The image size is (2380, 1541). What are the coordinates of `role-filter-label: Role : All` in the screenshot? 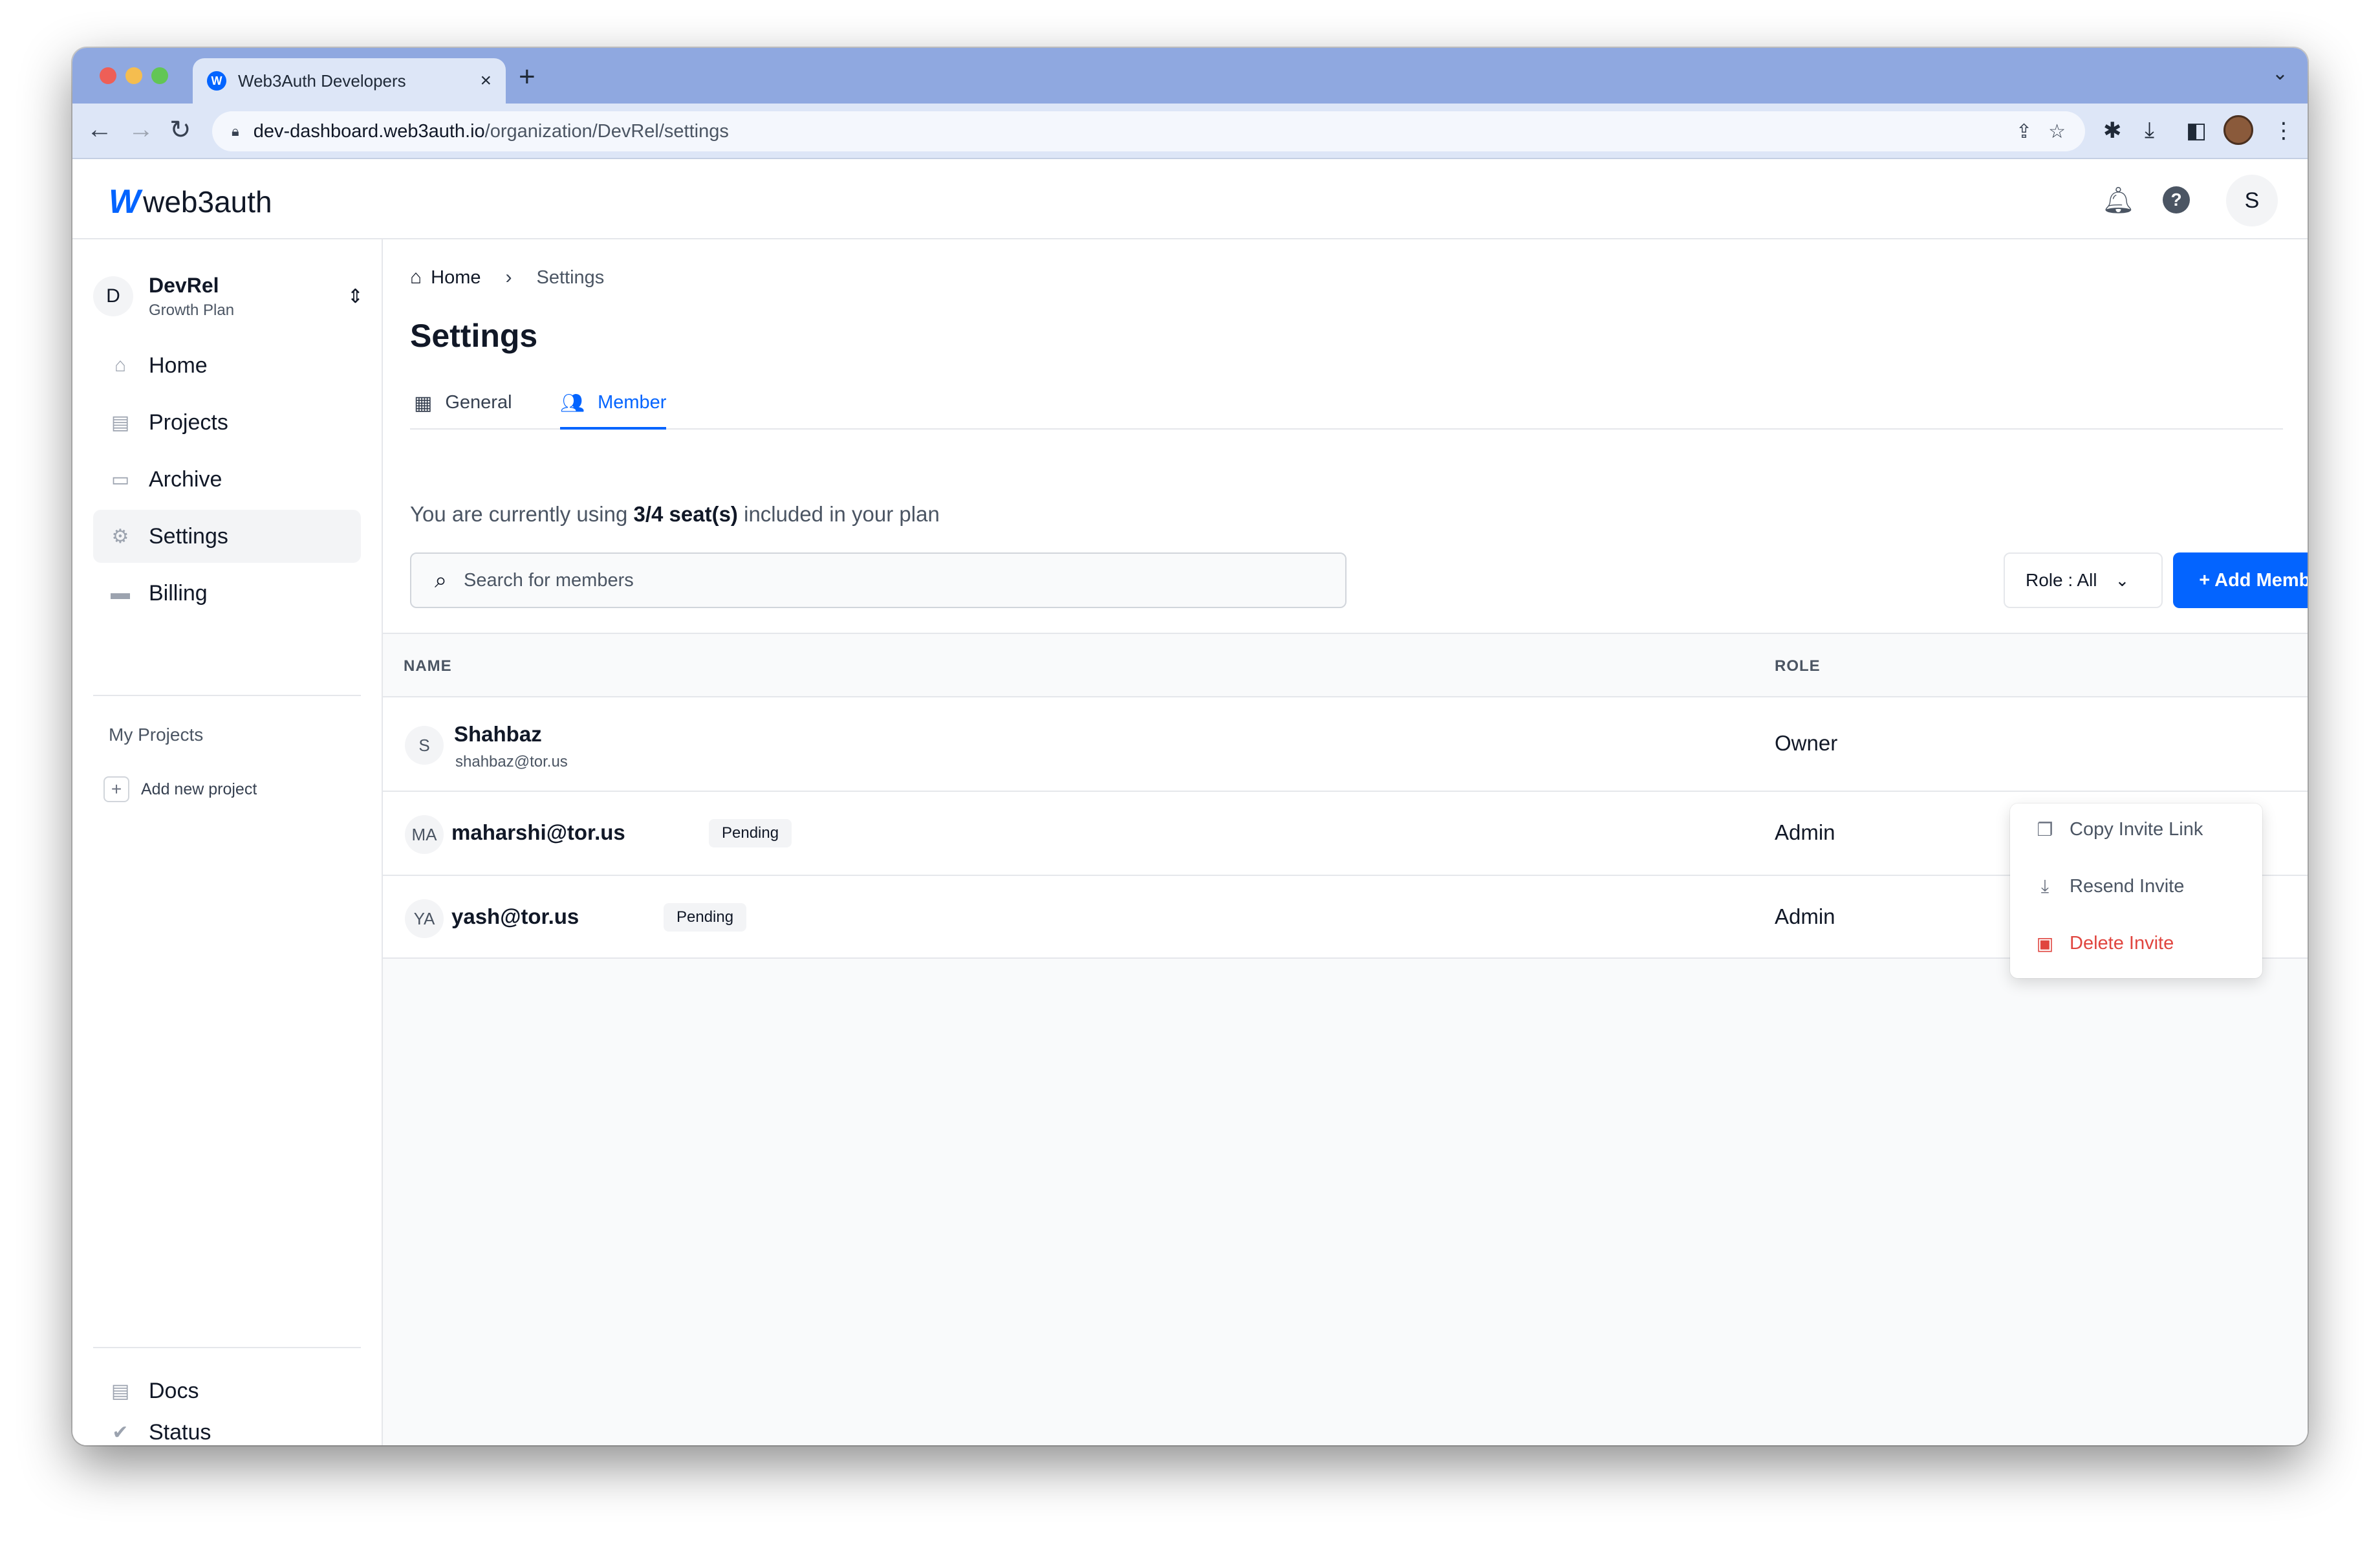 It's located at (2061, 580).